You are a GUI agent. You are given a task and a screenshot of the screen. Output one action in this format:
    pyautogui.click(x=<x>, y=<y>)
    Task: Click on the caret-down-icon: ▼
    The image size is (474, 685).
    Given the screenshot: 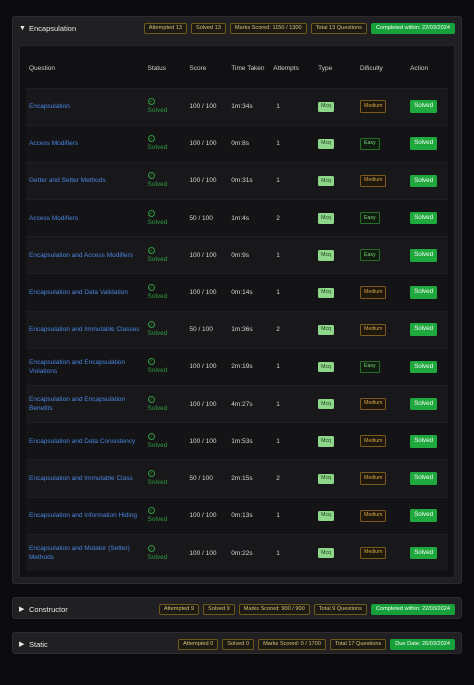 What is the action you would take?
    pyautogui.click(x=22, y=28)
    